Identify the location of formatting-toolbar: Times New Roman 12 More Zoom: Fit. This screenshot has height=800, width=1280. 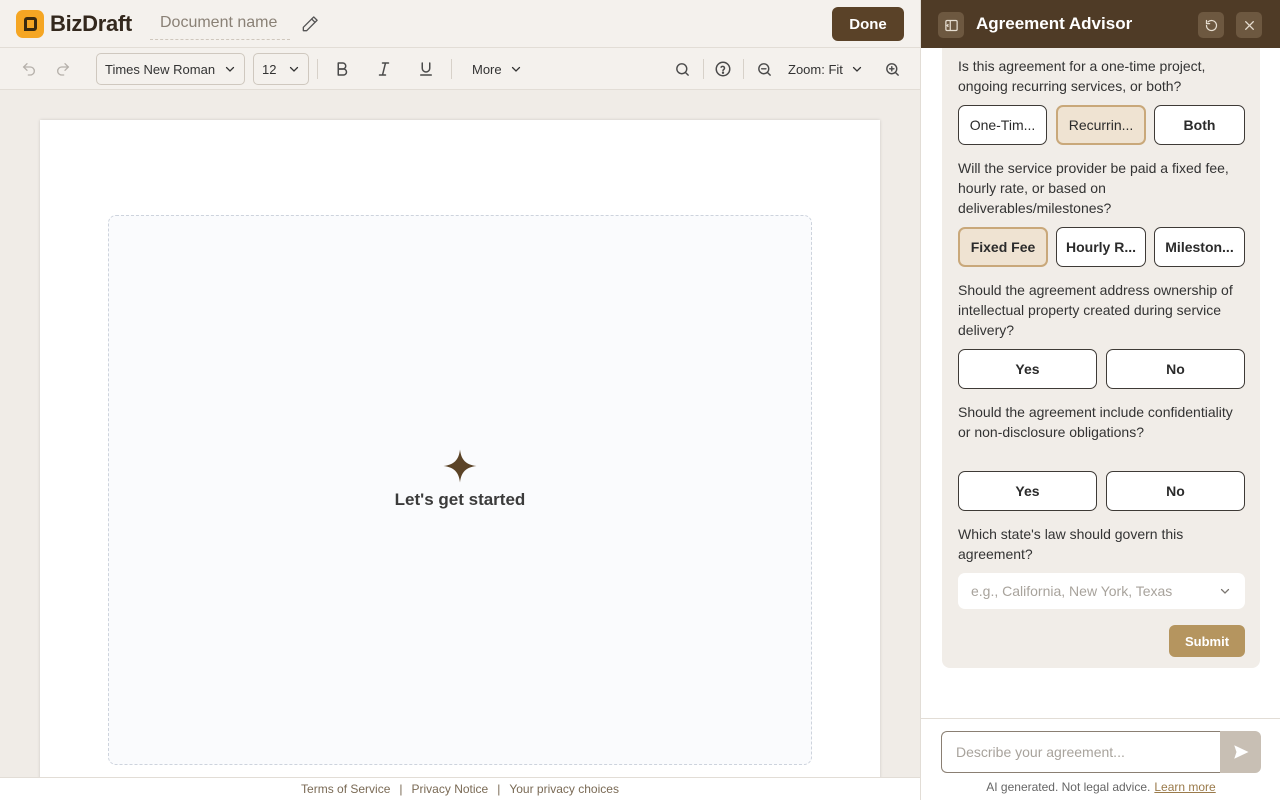
(460, 69).